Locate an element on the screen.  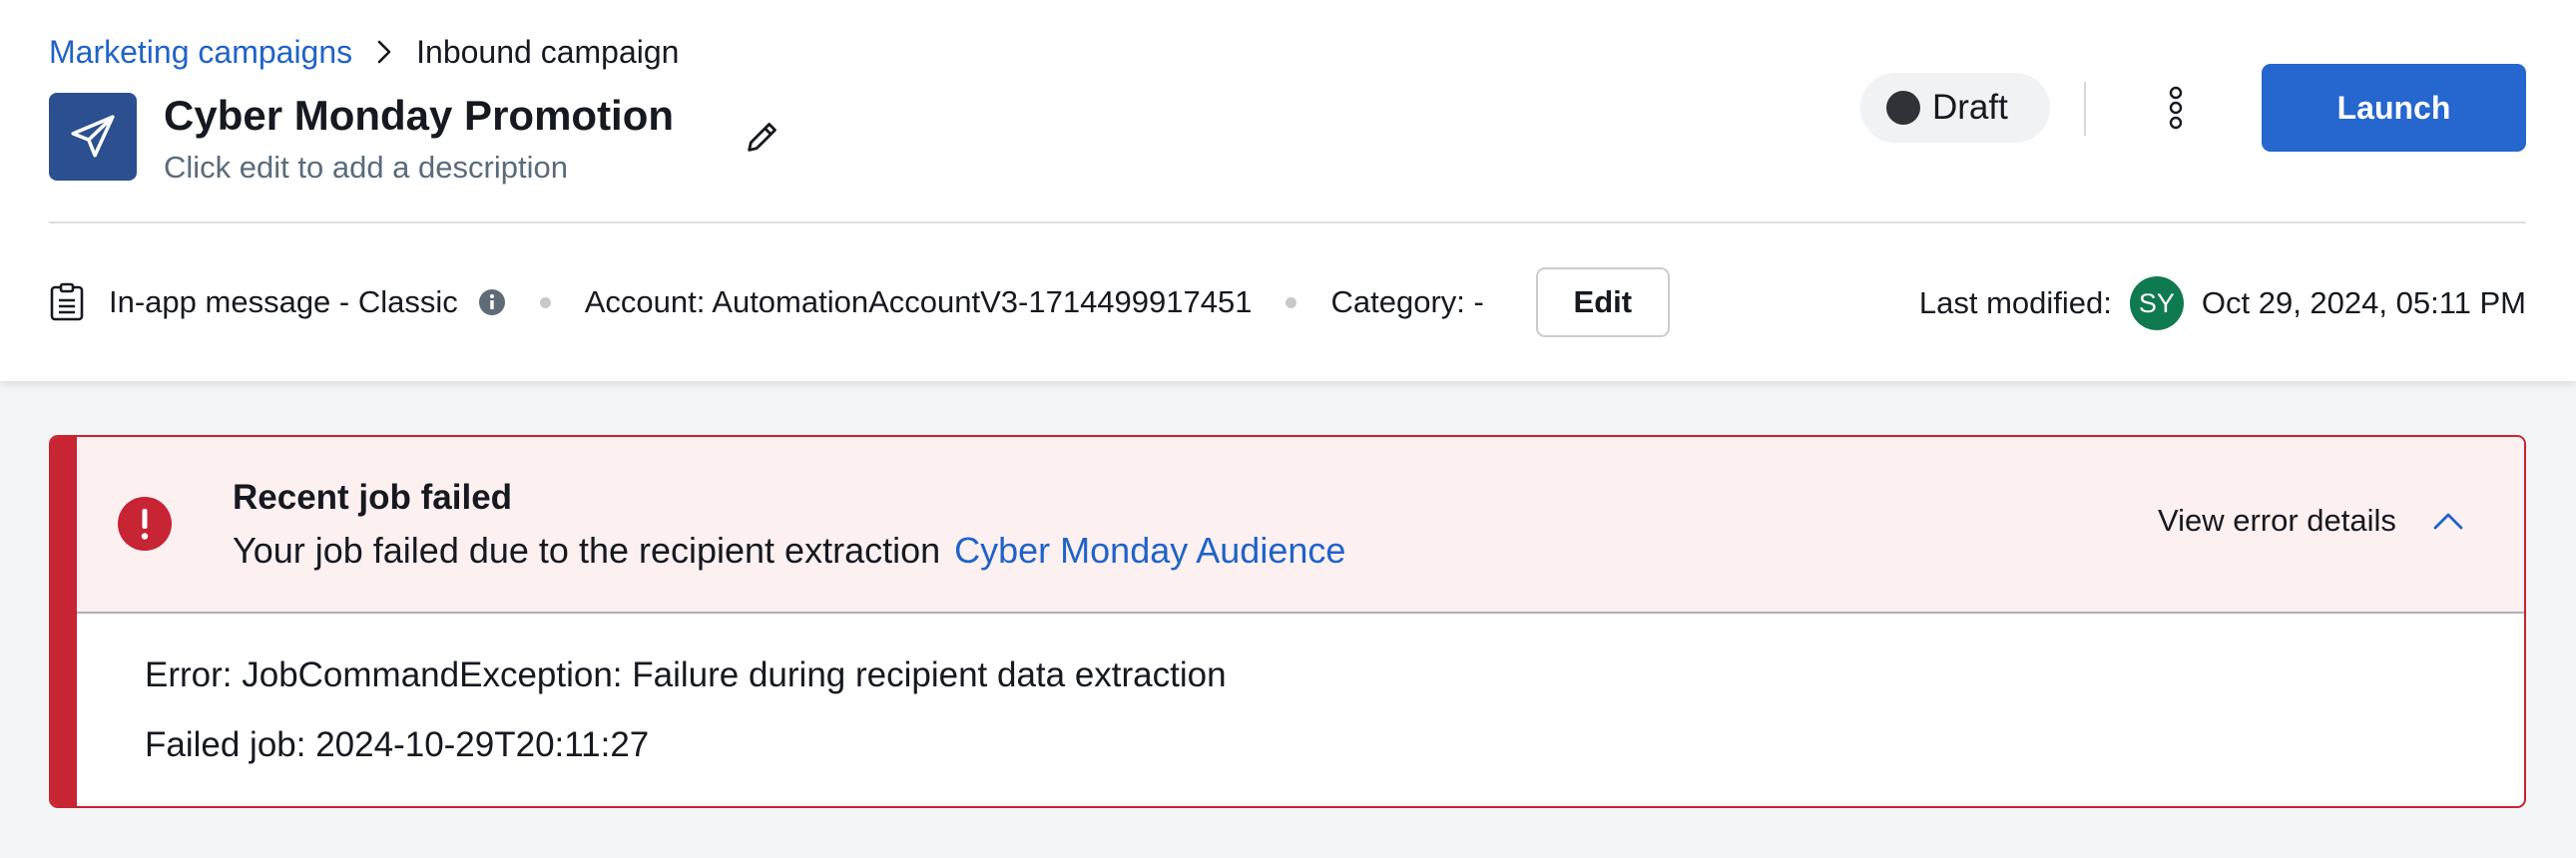
last-modified-date: Oct 29, 2024, 05:11 PM is located at coordinates (2364, 302).